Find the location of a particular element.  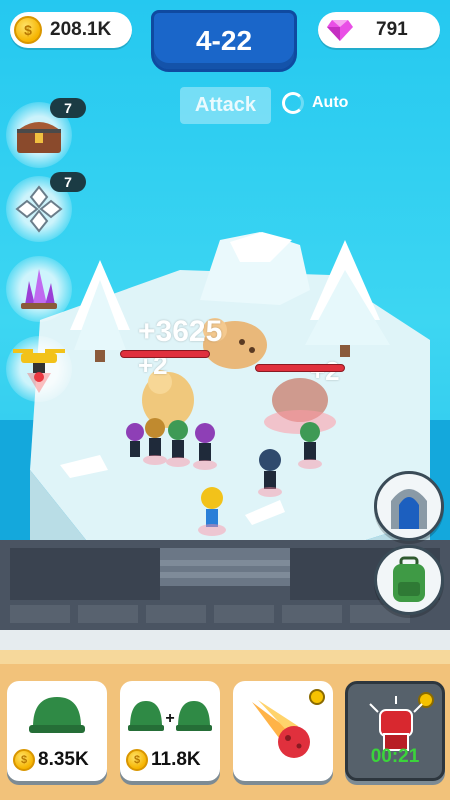

gem-amount: 791 is located at coordinates (392, 29).